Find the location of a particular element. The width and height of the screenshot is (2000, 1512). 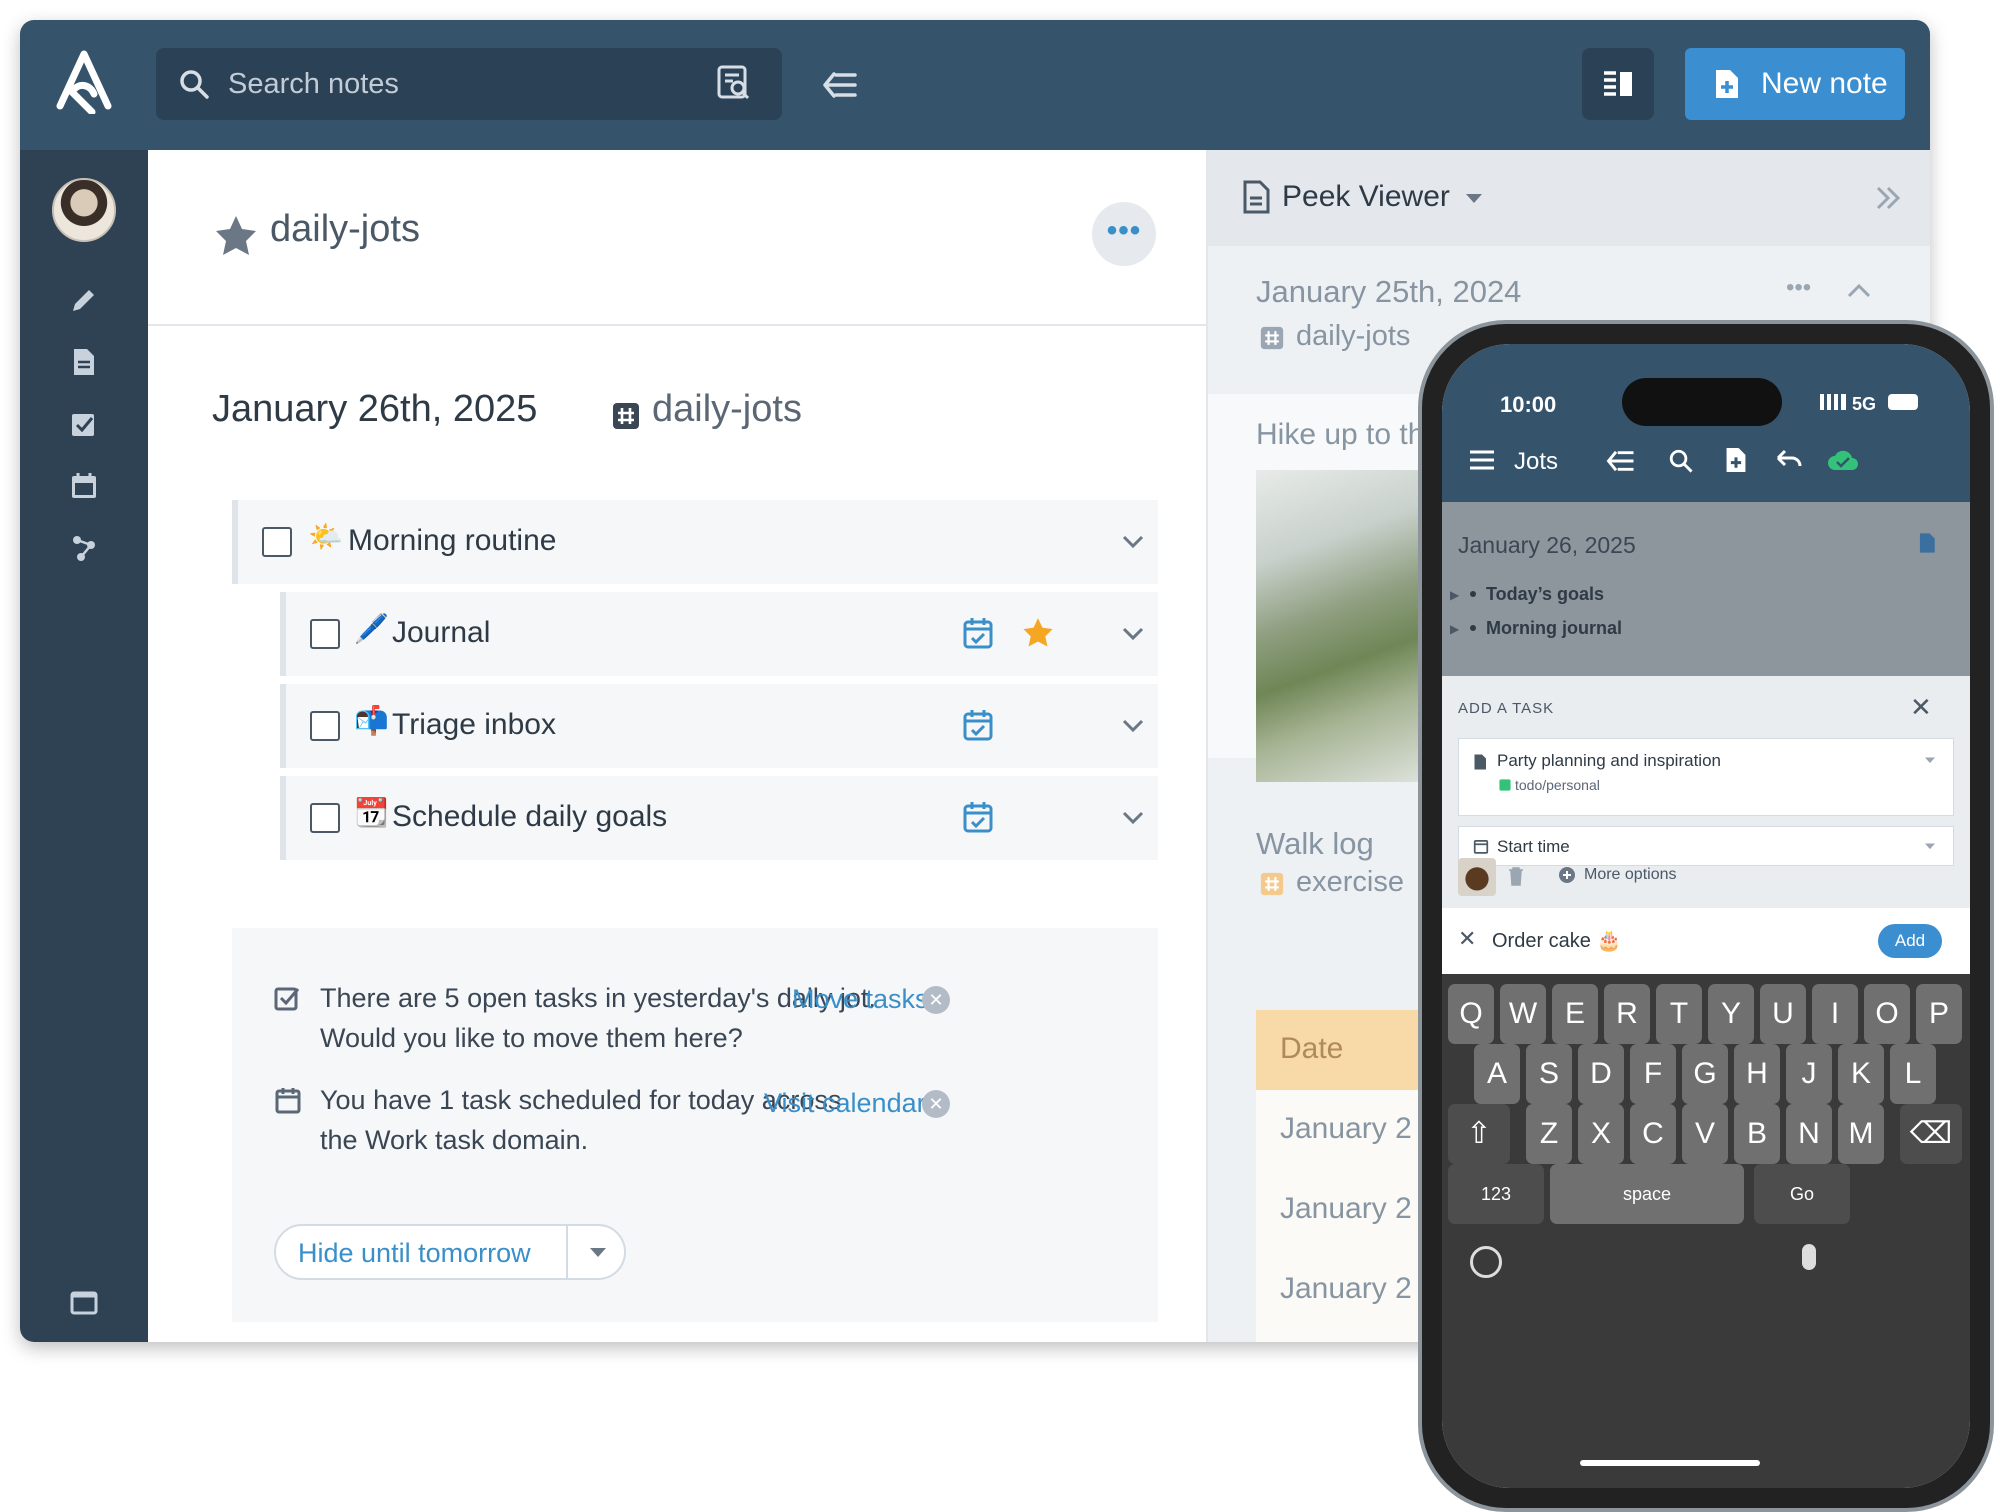

peek-entry-tag: daily-jots is located at coordinates (1353, 336).